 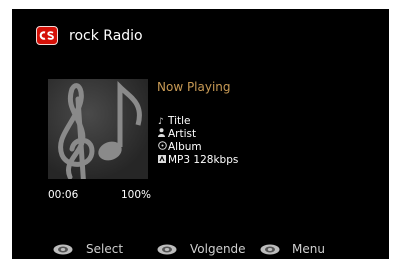 I want to click on artist-row: Artist, so click(x=177, y=134).